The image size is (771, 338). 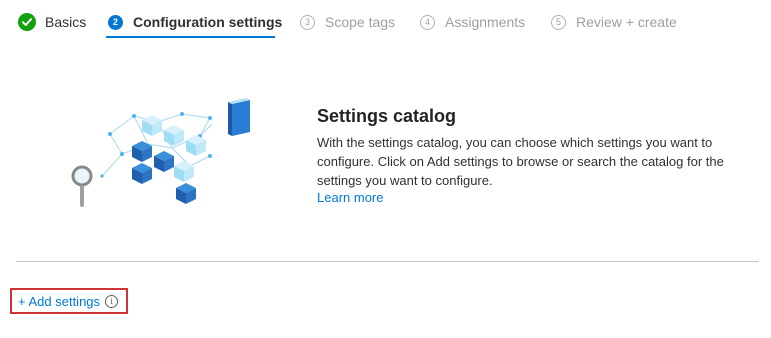 What do you see at coordinates (558, 22) in the screenshot?
I see `step-number: 5` at bounding box center [558, 22].